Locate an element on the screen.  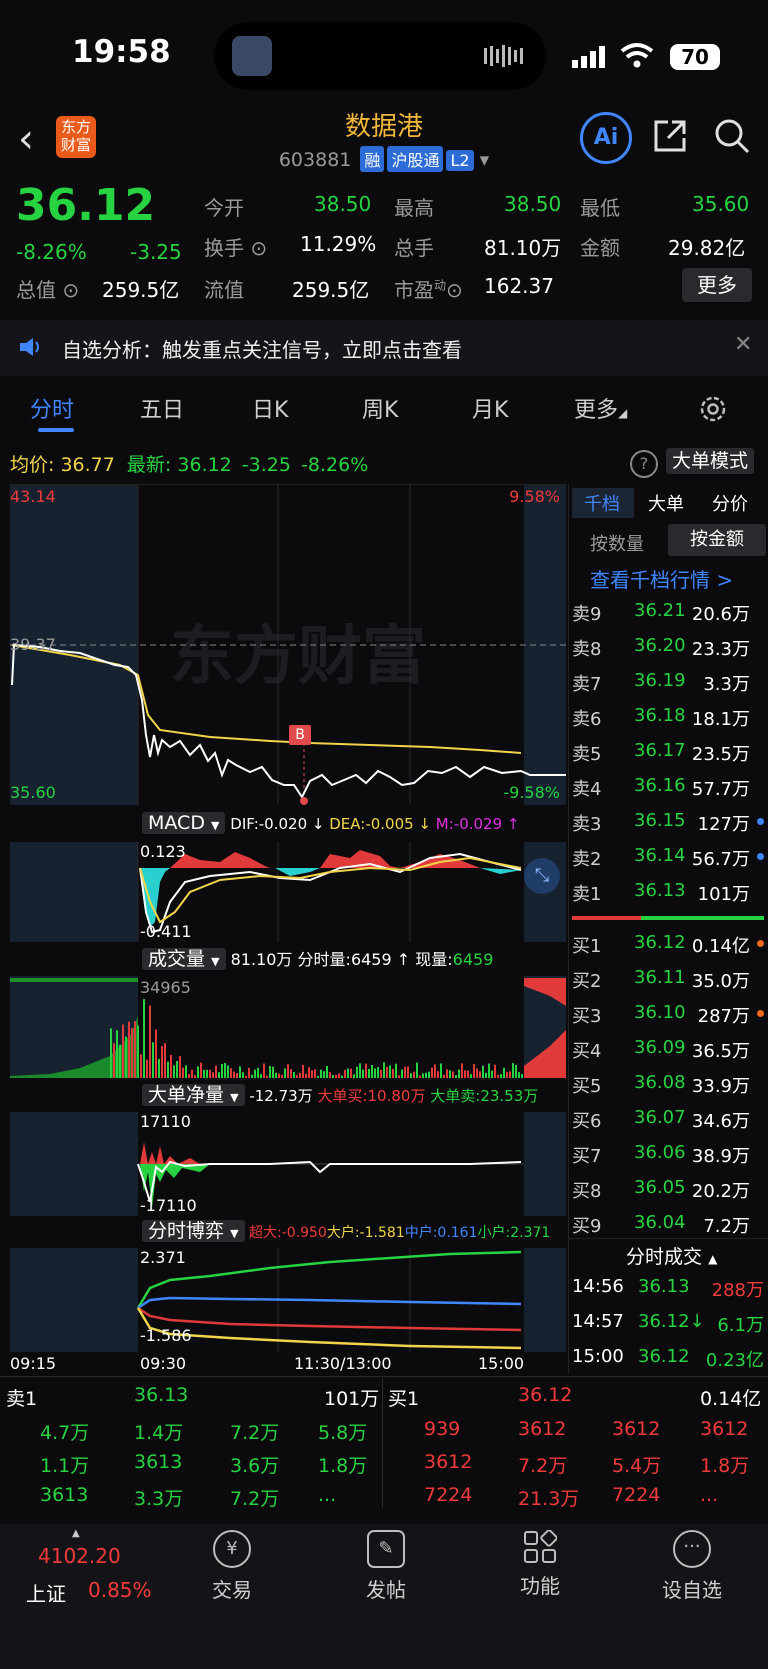
macd-selector: MACD ▼ is located at coordinates (184, 823).